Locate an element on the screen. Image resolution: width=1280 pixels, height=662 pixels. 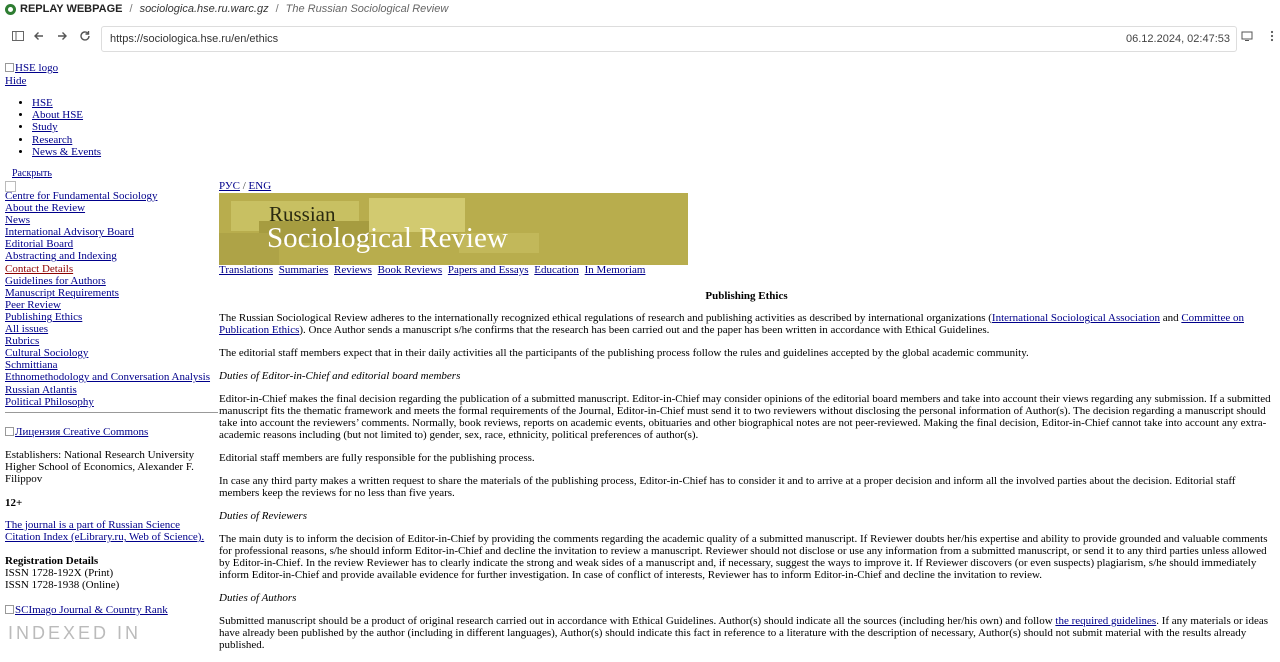
side-nav-item: Contact Details is located at coordinates (39, 269).